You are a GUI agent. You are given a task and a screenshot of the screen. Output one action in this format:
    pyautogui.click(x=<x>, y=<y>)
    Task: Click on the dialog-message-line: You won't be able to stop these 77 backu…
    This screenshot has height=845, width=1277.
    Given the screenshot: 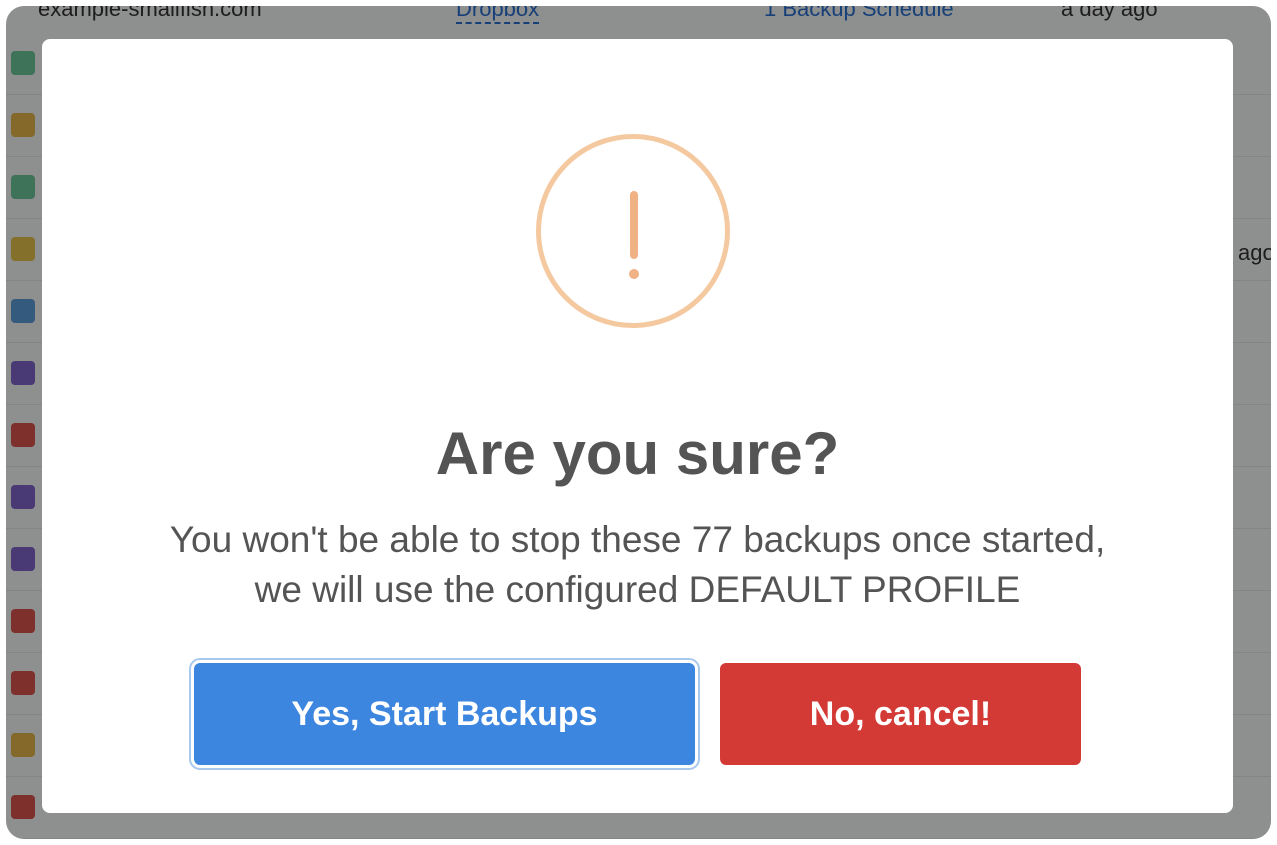 What is the action you would take?
    pyautogui.click(x=637, y=539)
    